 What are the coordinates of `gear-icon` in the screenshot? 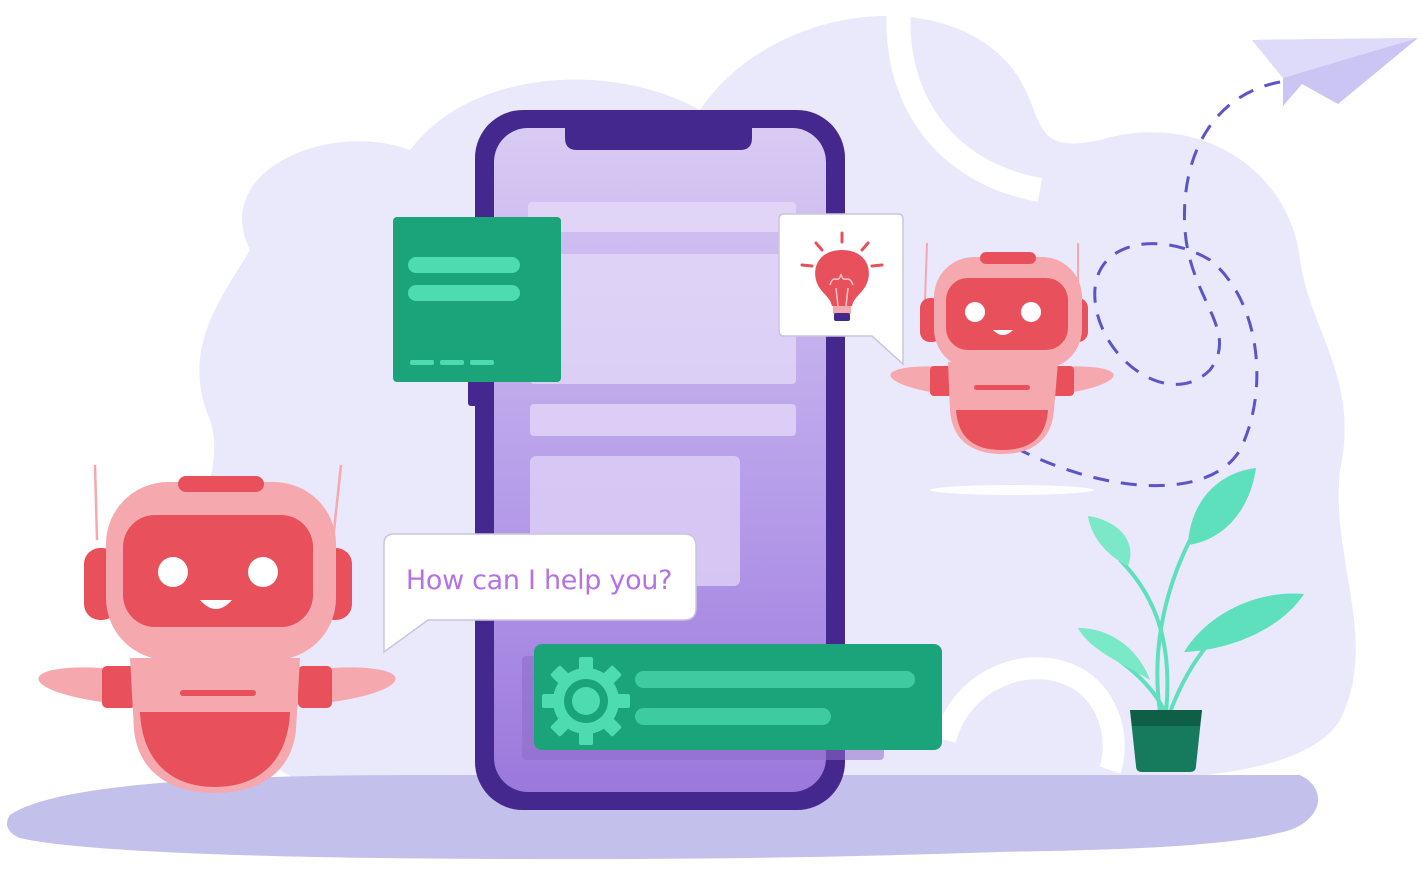 It's located at (586, 701).